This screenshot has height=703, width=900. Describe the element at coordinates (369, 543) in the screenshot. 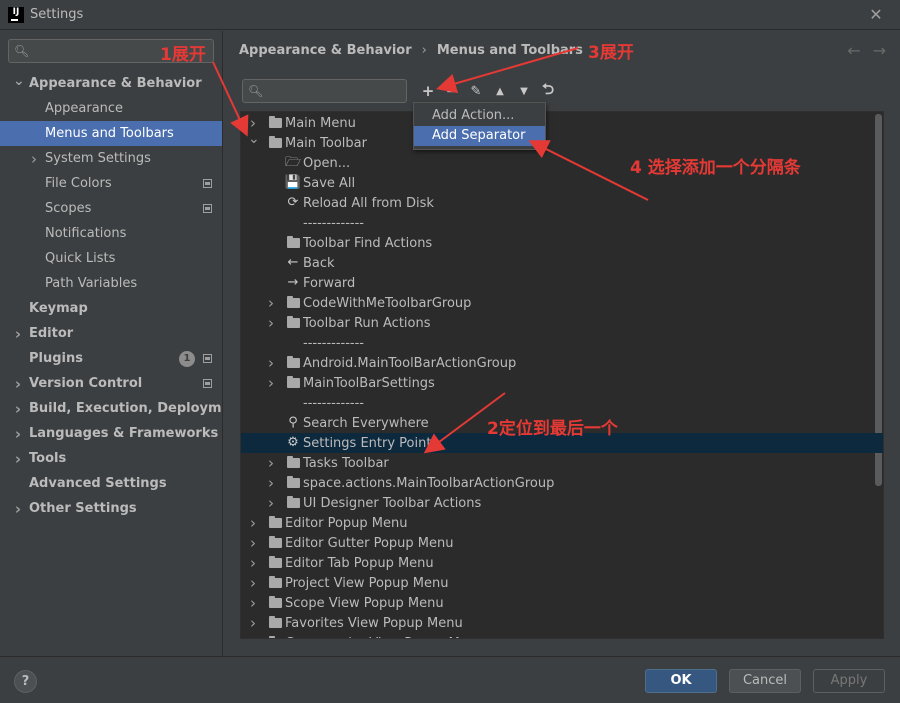

I see `tree-row-label: Editor Gutter Popup Menu` at that location.